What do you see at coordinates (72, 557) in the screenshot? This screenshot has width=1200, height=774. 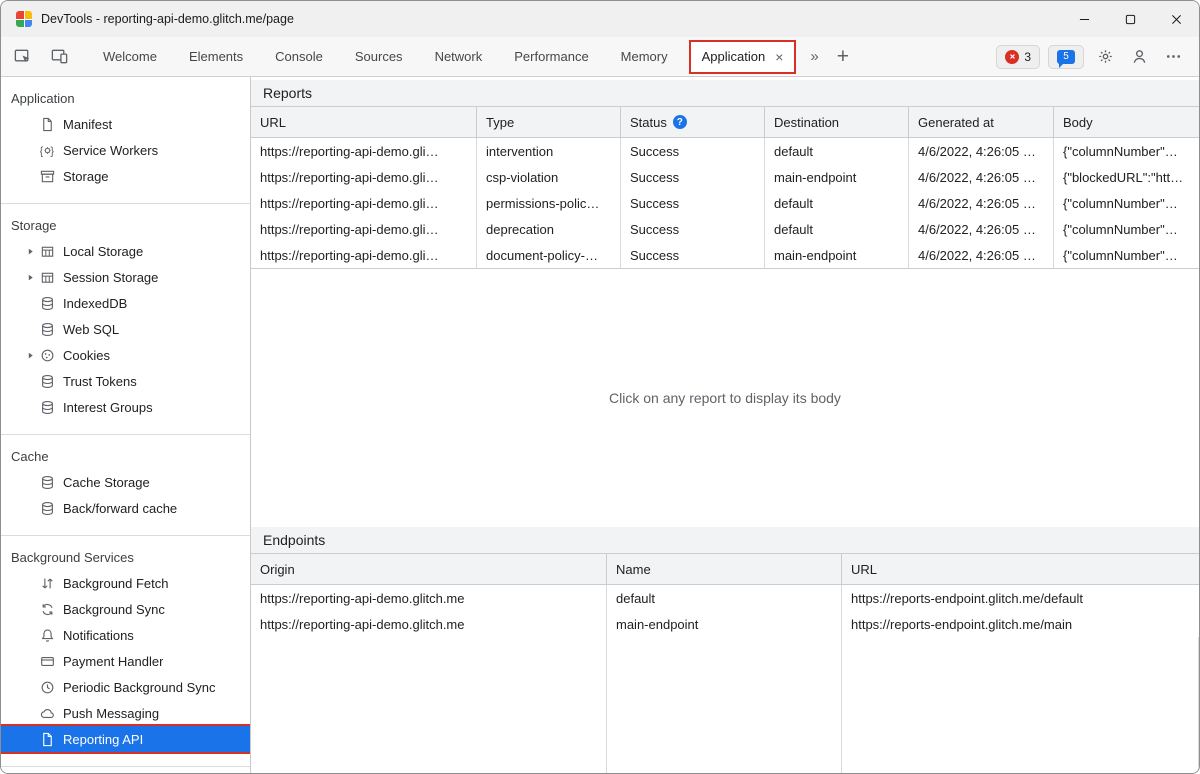 I see `section-title: Background Services` at bounding box center [72, 557].